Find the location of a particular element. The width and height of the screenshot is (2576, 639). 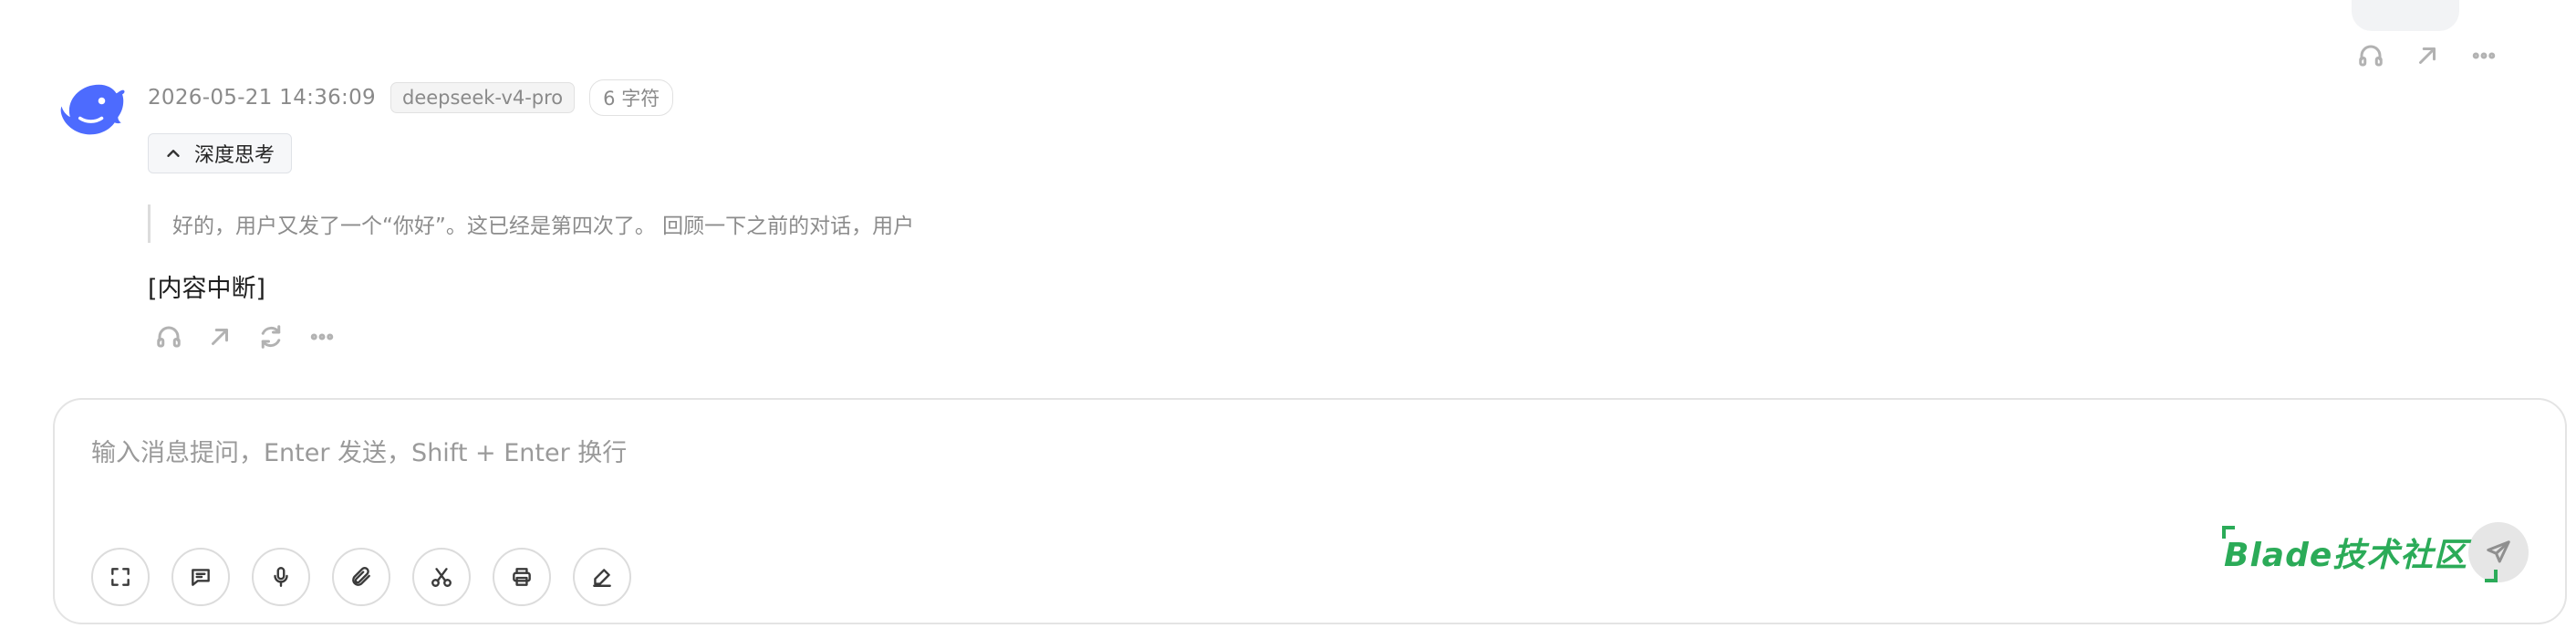

attach-file-button is located at coordinates (361, 577).